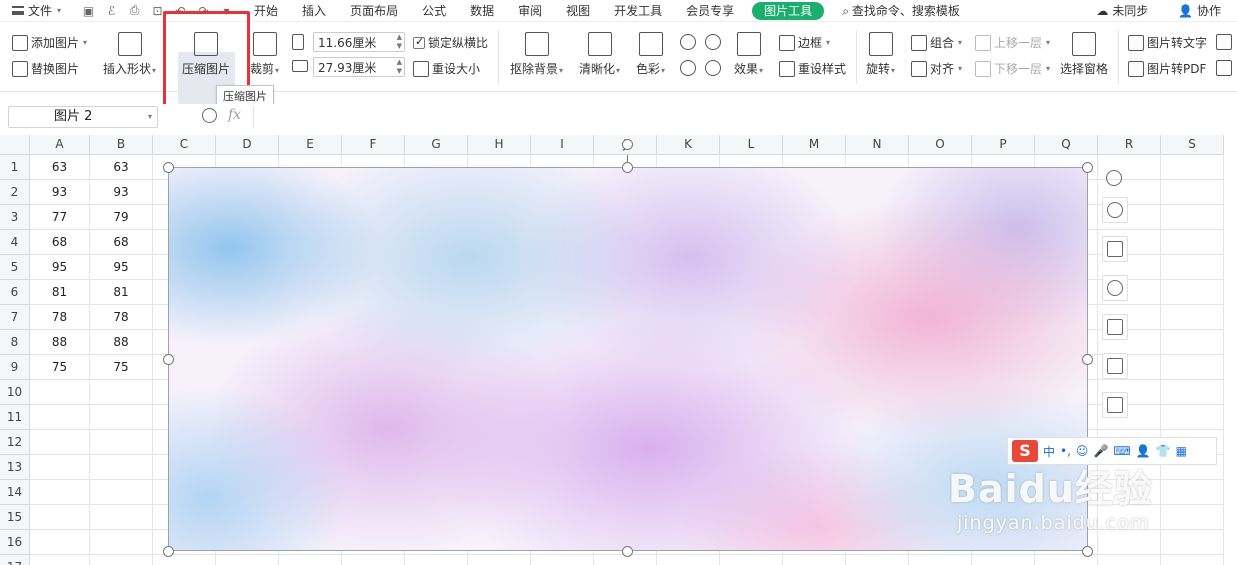  I want to click on column-header: I, so click(562, 145).